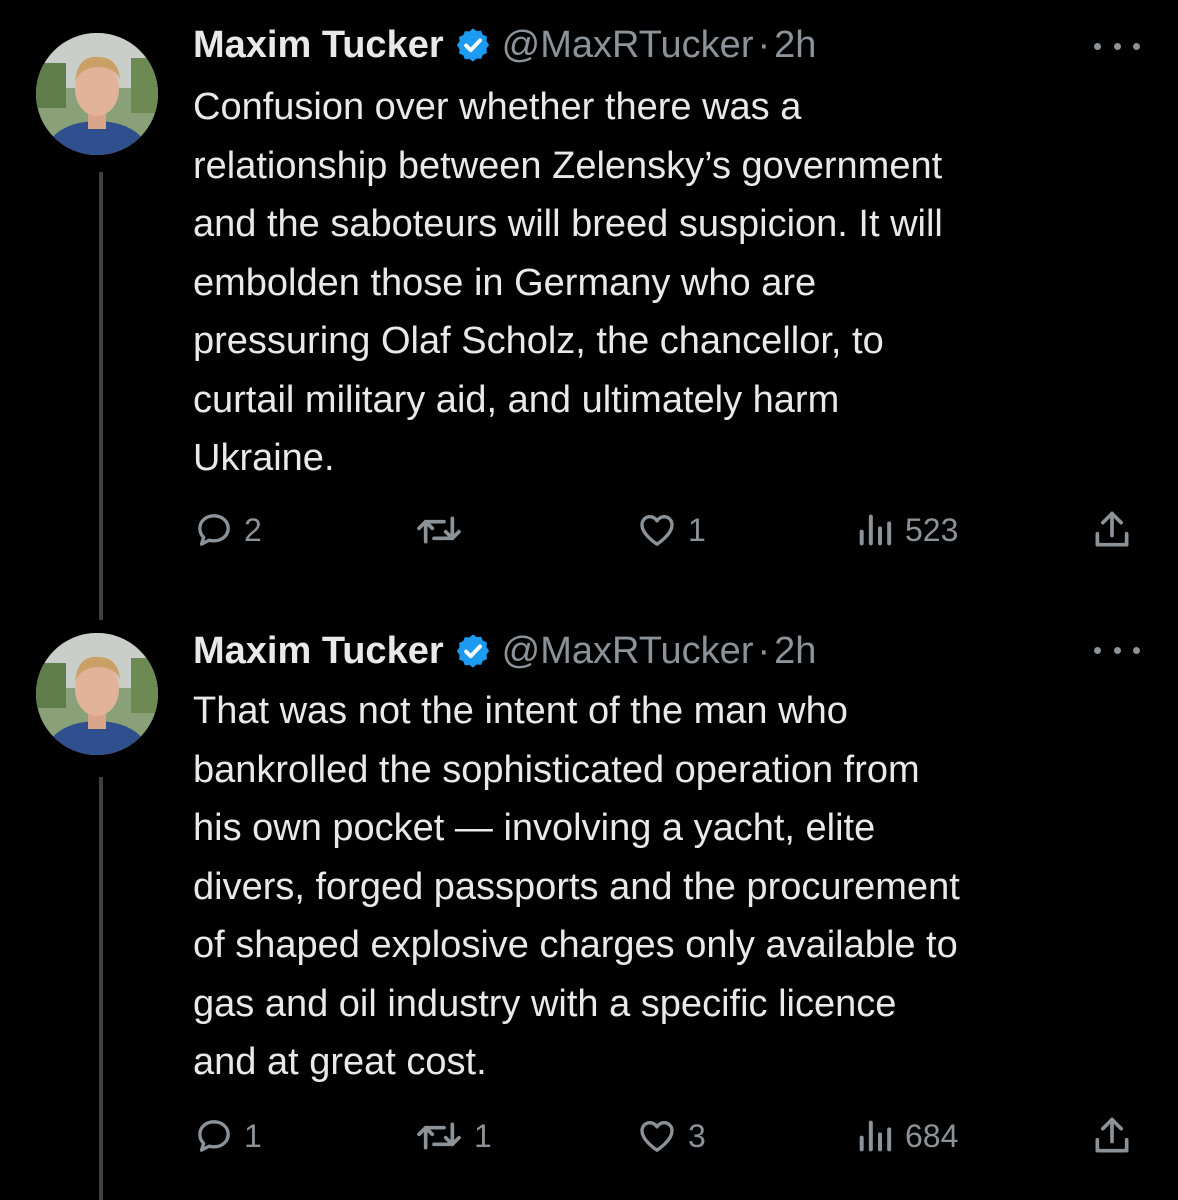  I want to click on reply-button: 1, so click(228, 1136).